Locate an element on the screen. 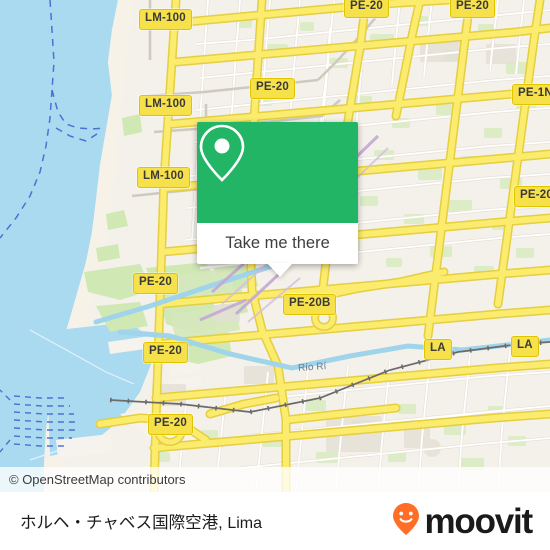  footer-bar: ホルヘ・チャベス国際空港, Lima moovit is located at coordinates (275, 521).